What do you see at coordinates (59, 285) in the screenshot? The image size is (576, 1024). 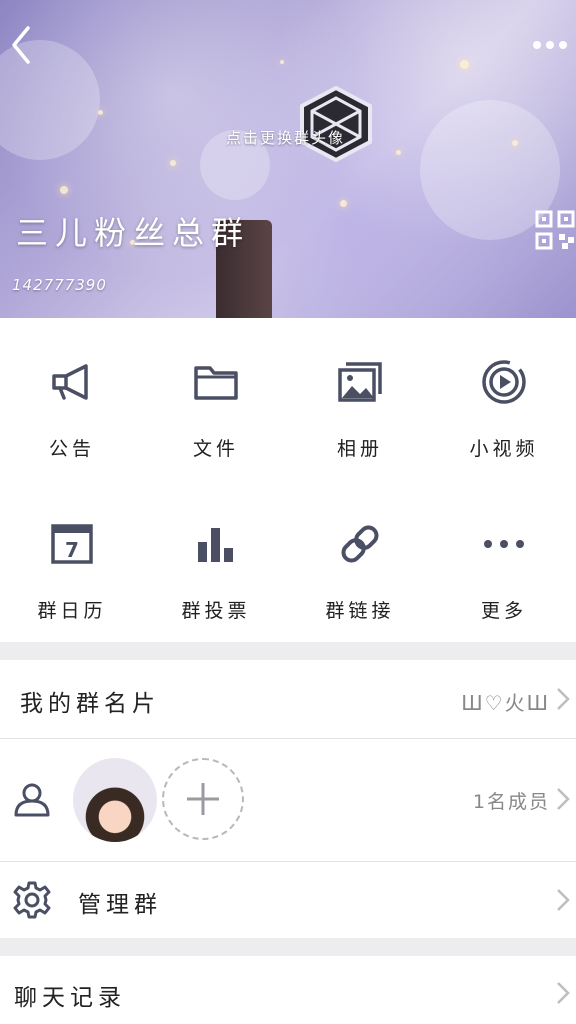 I see `group-id: 142777390` at bounding box center [59, 285].